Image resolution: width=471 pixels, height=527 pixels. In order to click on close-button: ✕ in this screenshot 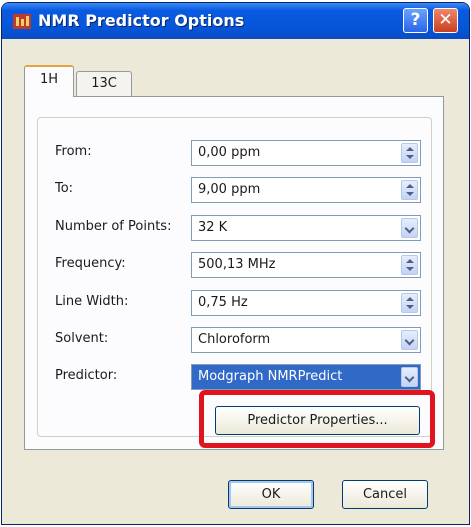, I will do `click(445, 20)`.